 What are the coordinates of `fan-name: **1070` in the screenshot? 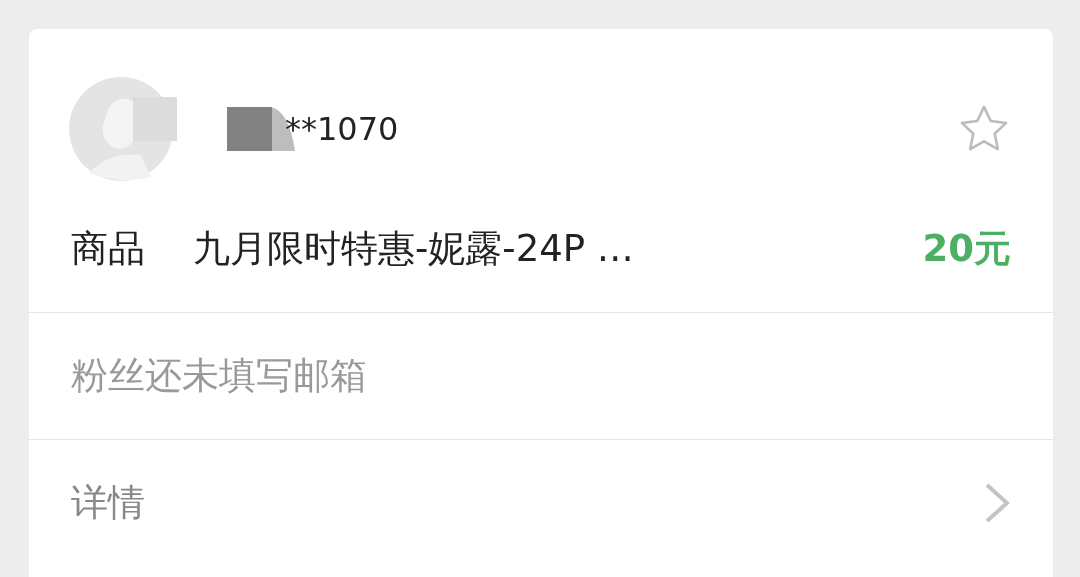 It's located at (342, 129).